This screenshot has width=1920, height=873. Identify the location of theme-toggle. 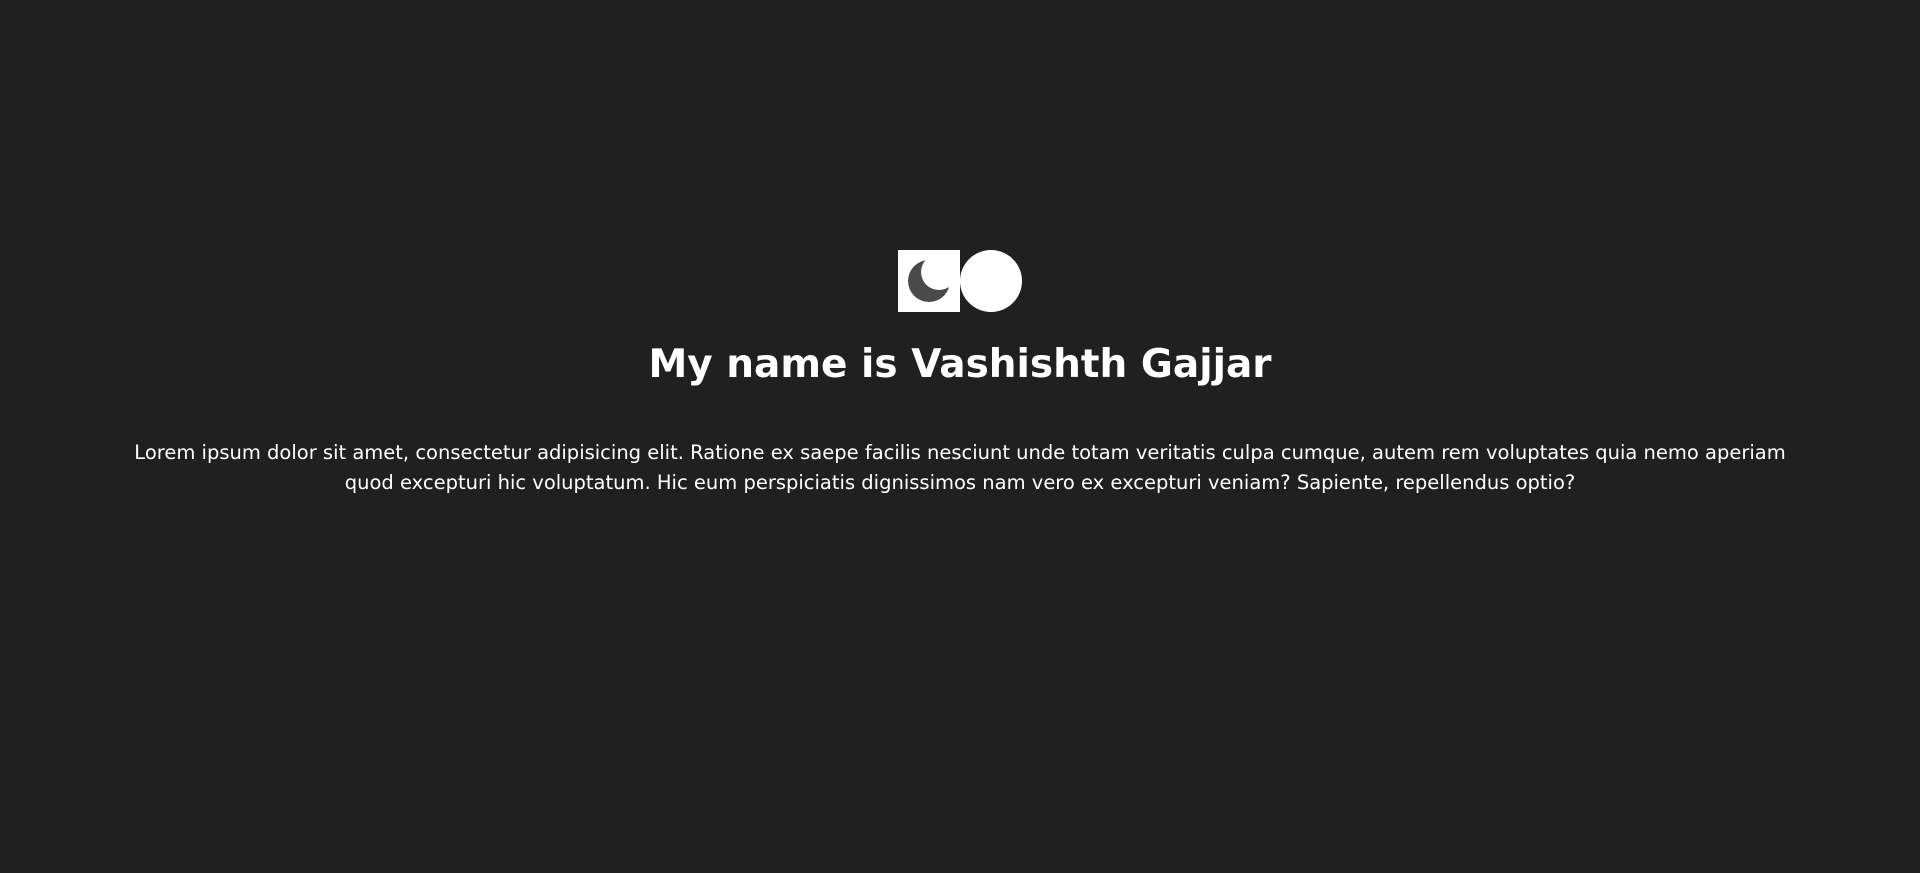
(960, 281).